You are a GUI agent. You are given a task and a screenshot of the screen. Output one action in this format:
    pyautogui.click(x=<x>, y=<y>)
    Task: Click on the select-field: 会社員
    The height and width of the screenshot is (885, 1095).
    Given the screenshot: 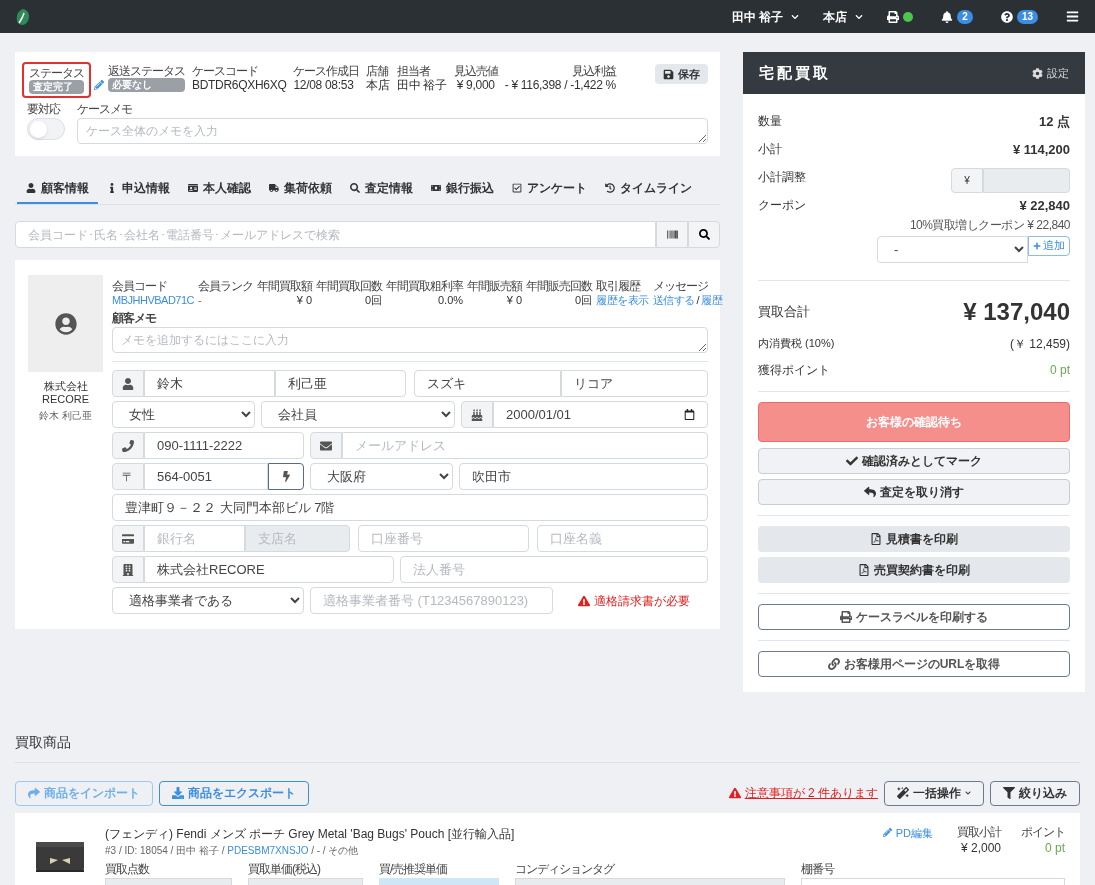 What is the action you would take?
    pyautogui.click(x=358, y=414)
    